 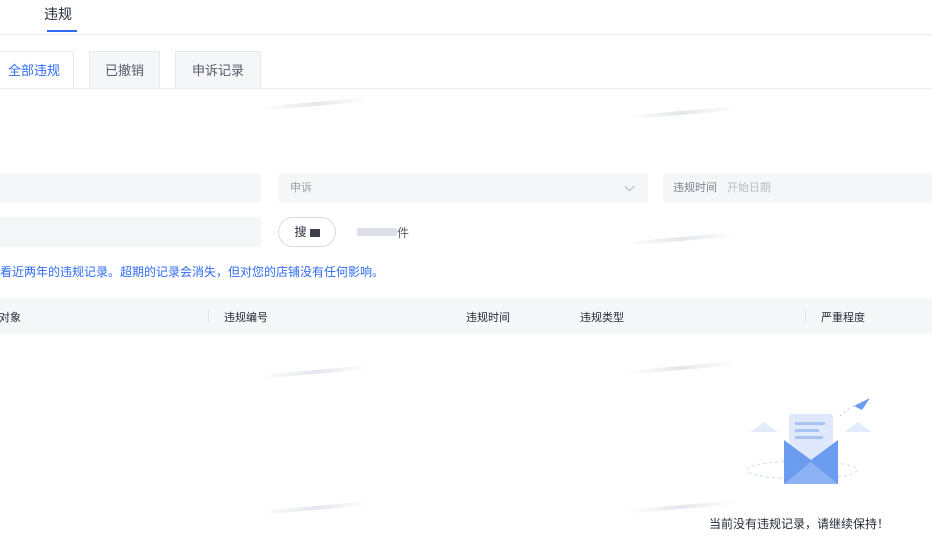 I want to click on more-filters-link: 件, so click(x=403, y=232).